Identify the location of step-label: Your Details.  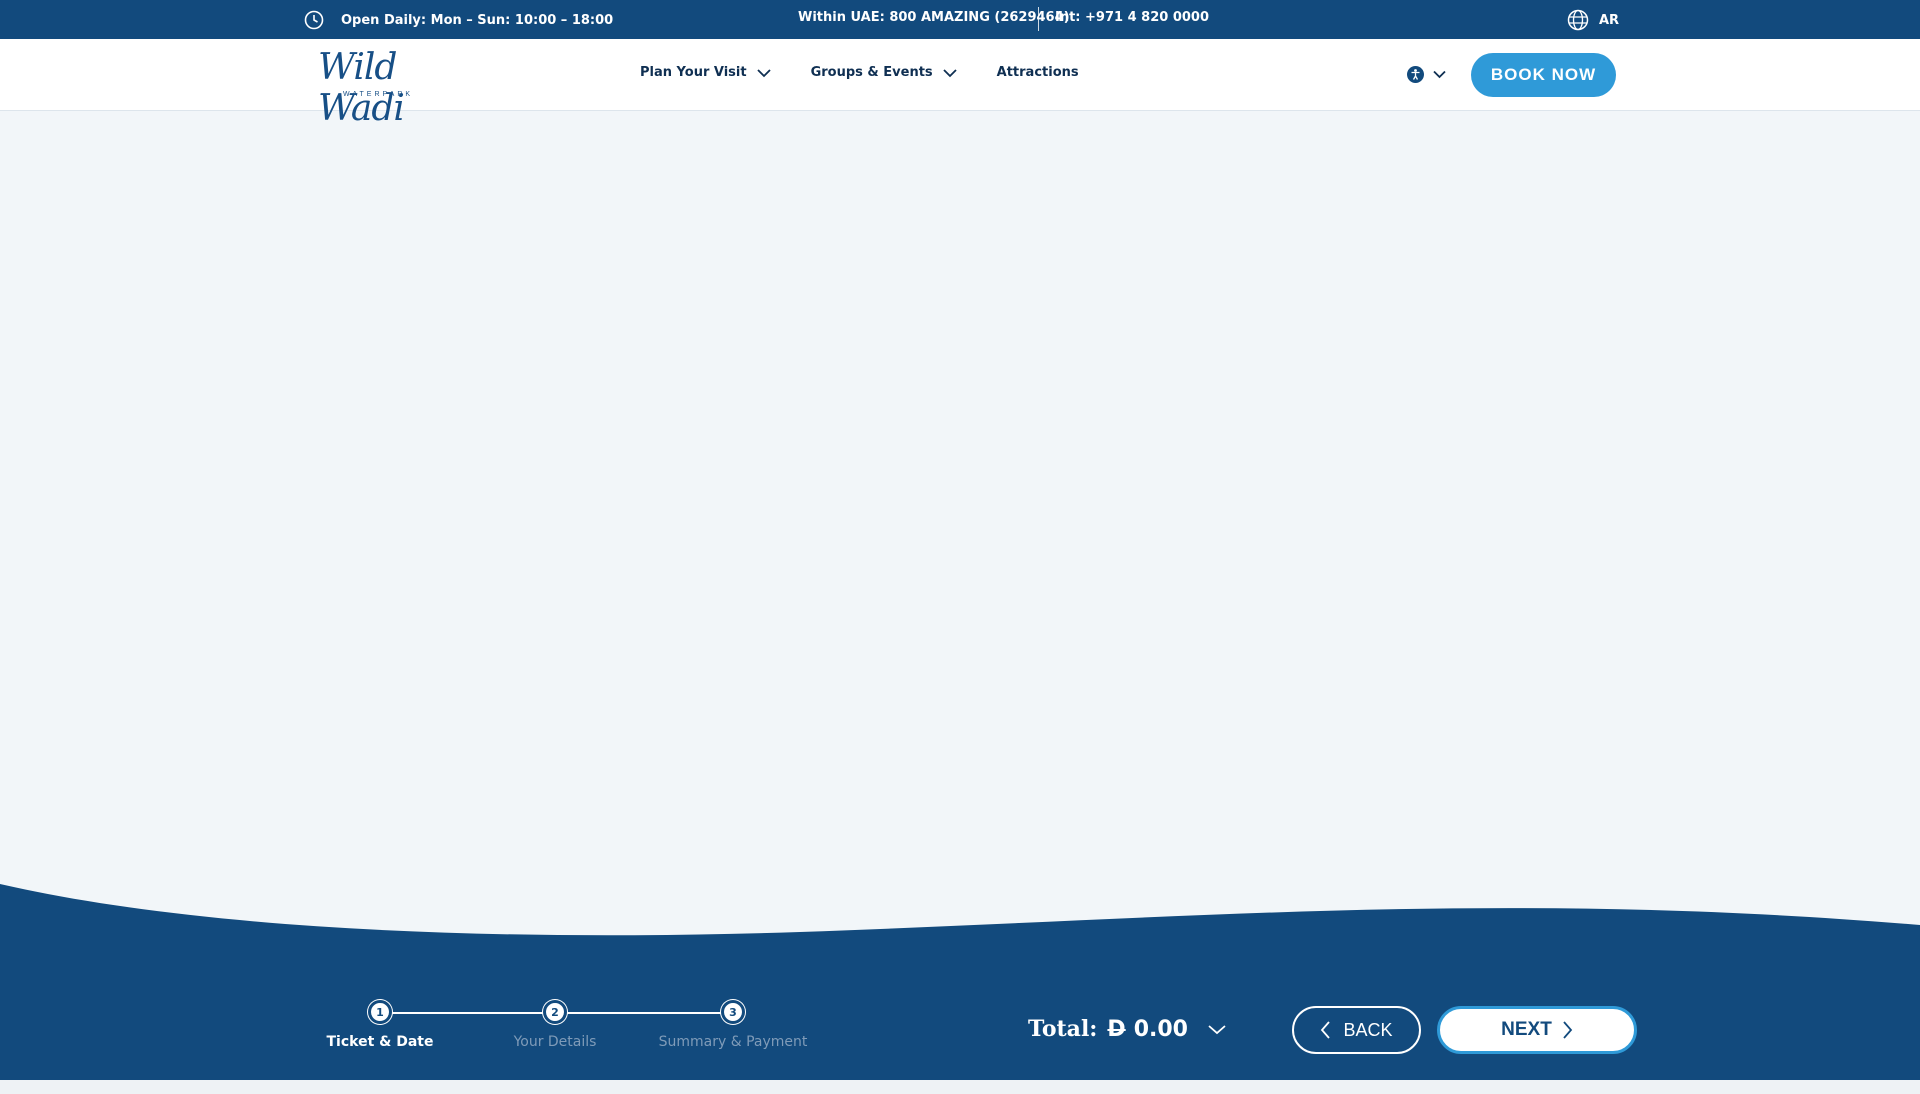
(555, 1042).